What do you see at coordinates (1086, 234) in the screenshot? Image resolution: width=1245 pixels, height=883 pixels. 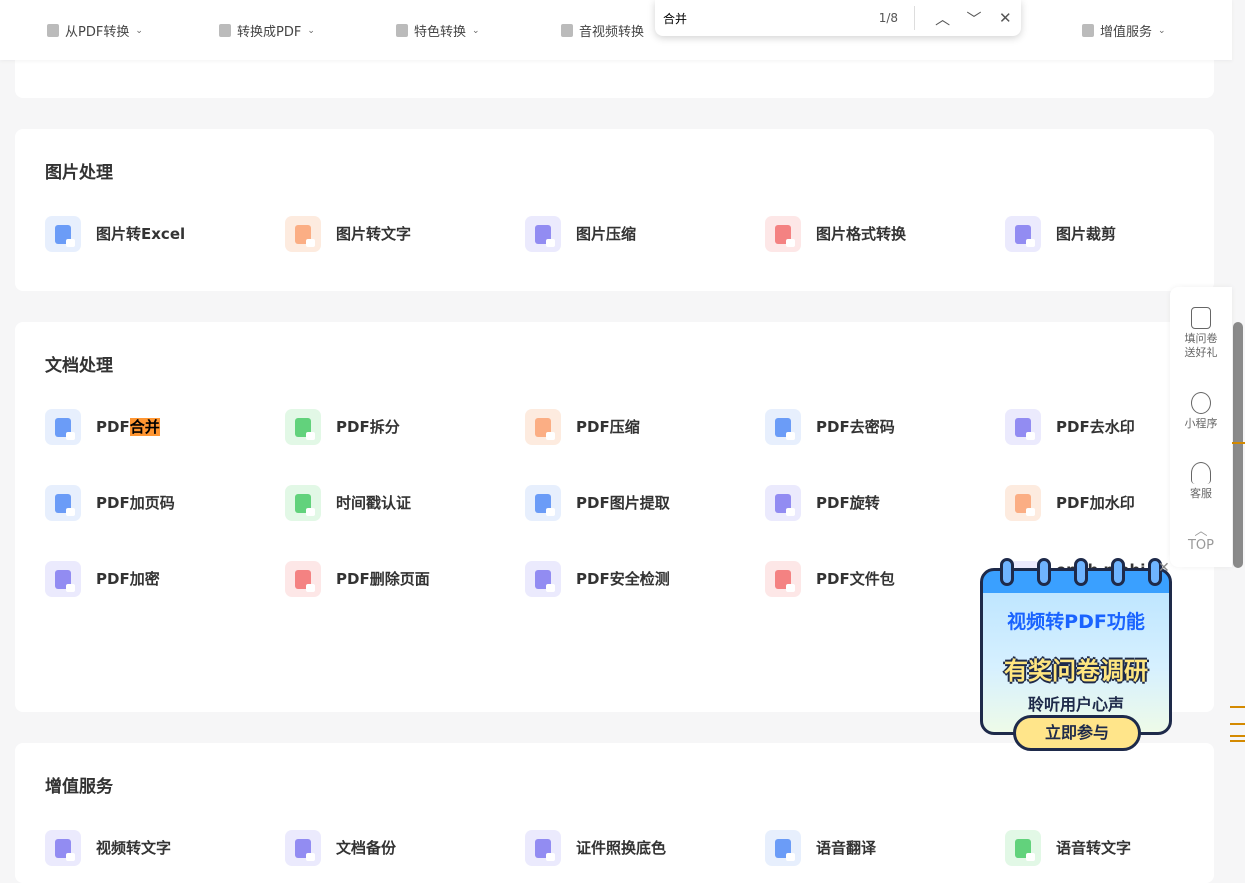 I see `tool-label: 图片裁剪` at bounding box center [1086, 234].